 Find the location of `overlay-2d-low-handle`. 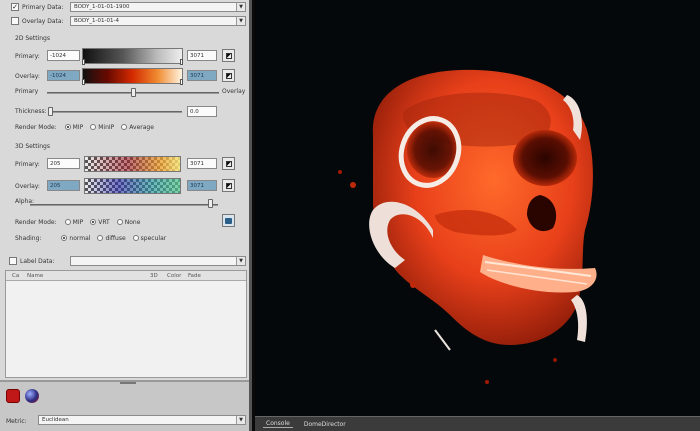

overlay-2d-low-handle is located at coordinates (83, 82).